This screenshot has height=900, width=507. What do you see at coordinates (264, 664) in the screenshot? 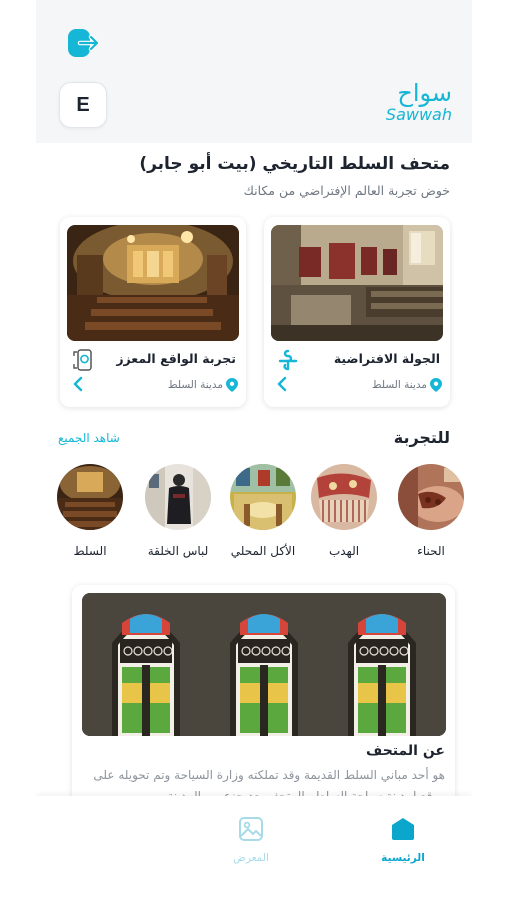
I see `about-museum-image` at bounding box center [264, 664].